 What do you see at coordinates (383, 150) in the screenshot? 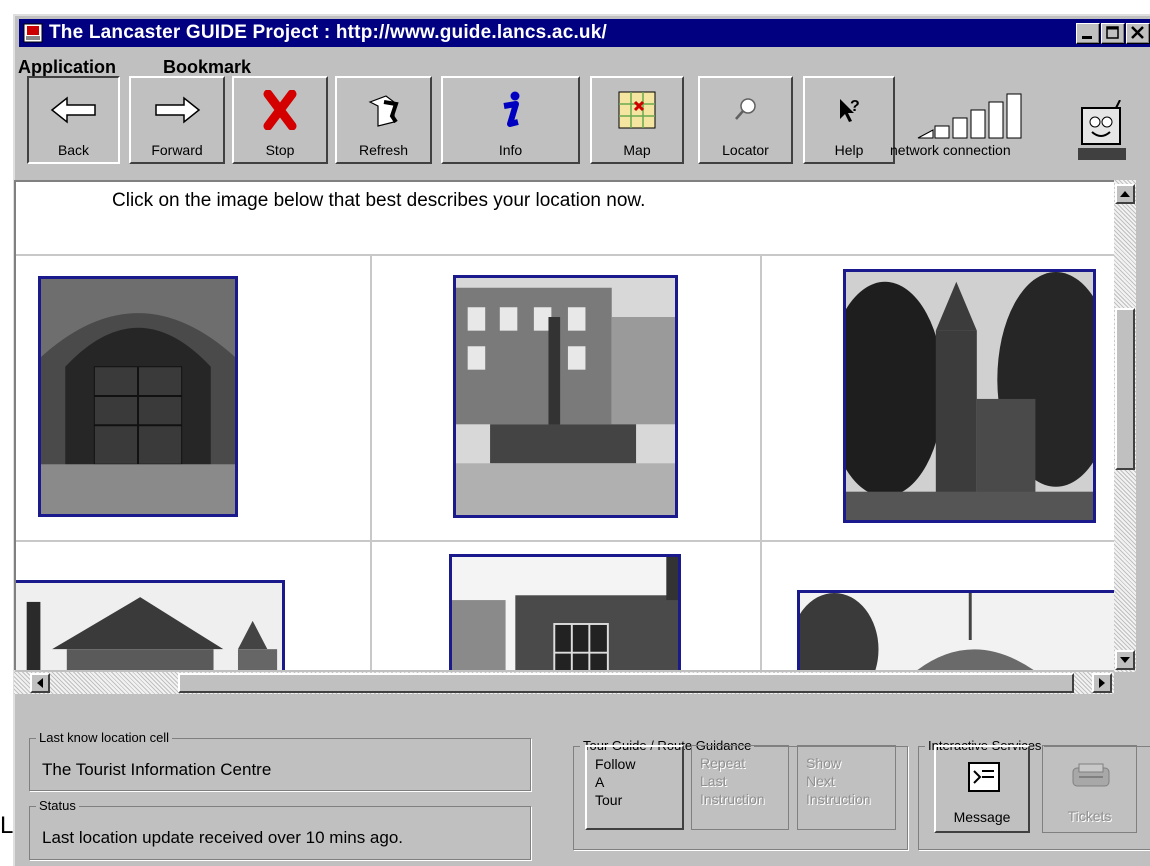
I see `refresh-label: Refresh` at bounding box center [383, 150].